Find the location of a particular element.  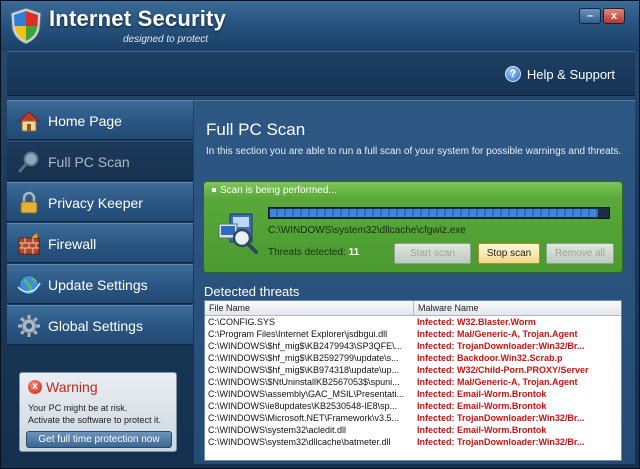

app-title: Internet Security is located at coordinates (138, 18).